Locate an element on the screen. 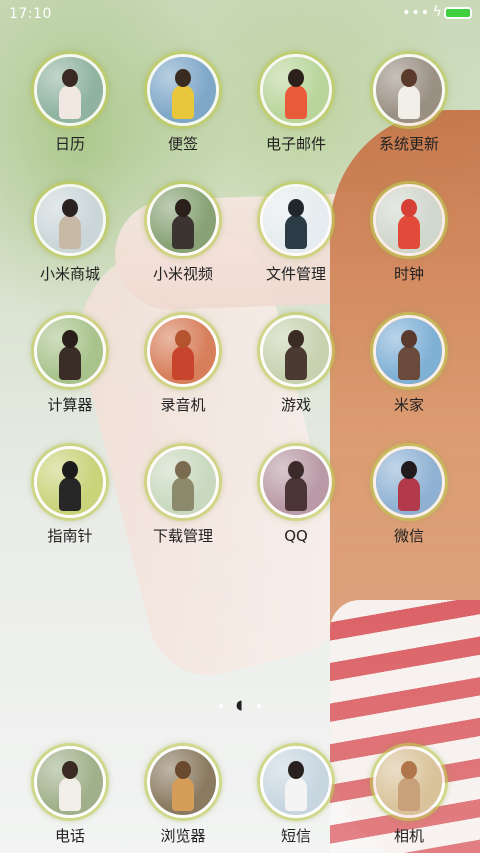 The image size is (480, 853). phone-photo-icon is located at coordinates (70, 782).